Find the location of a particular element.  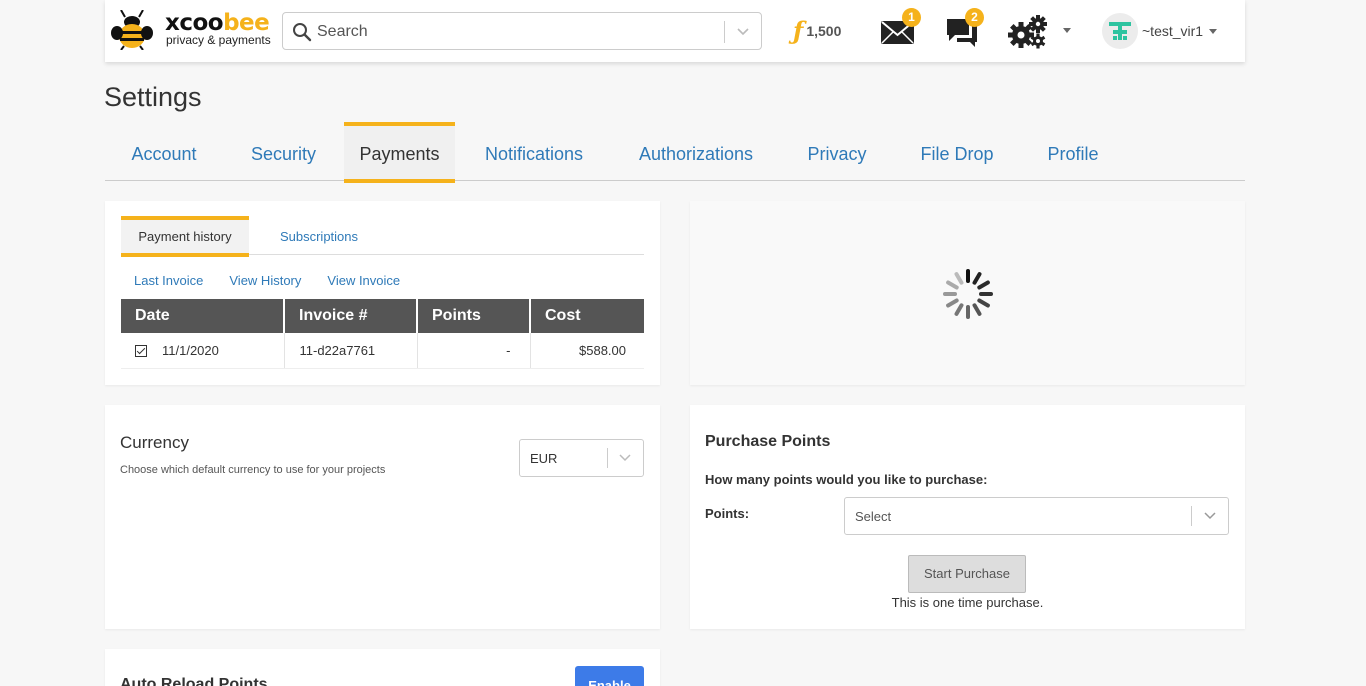

table-row: 11/1/2020 11-d22a7761 - $588.00 is located at coordinates (382, 351).